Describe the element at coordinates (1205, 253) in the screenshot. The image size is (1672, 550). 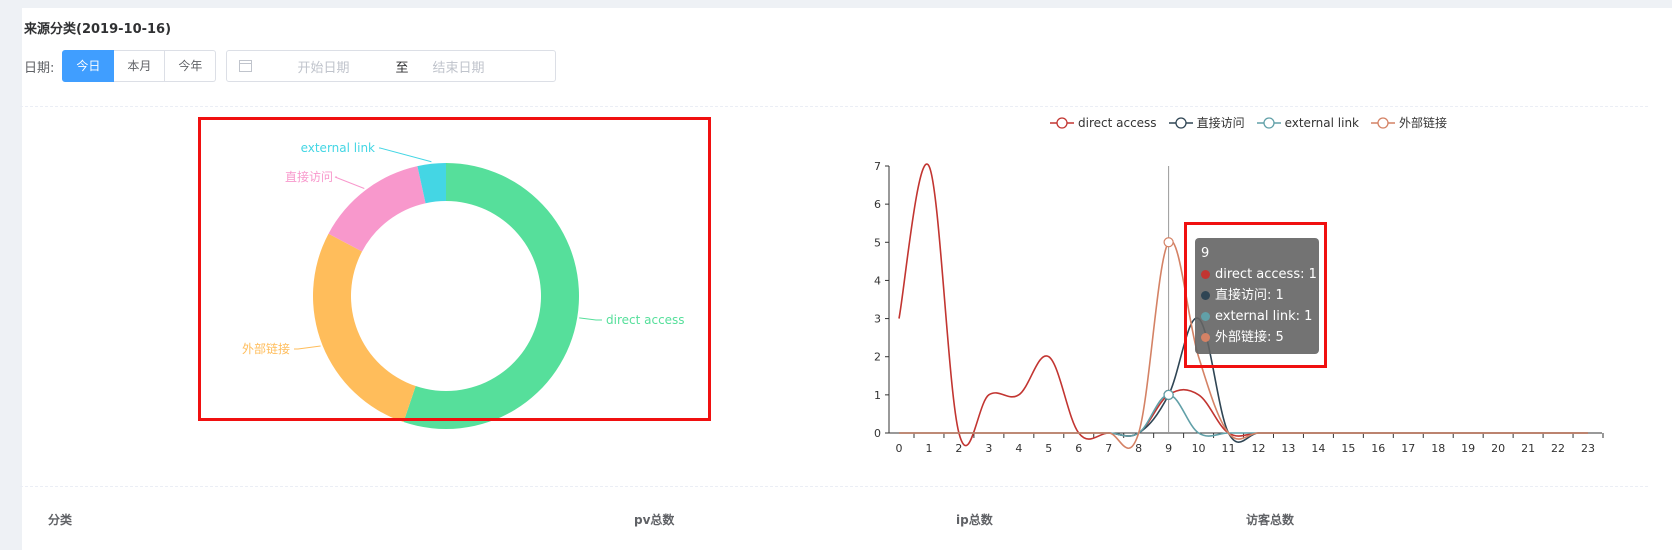
I see `tooltip-title: 9` at that location.